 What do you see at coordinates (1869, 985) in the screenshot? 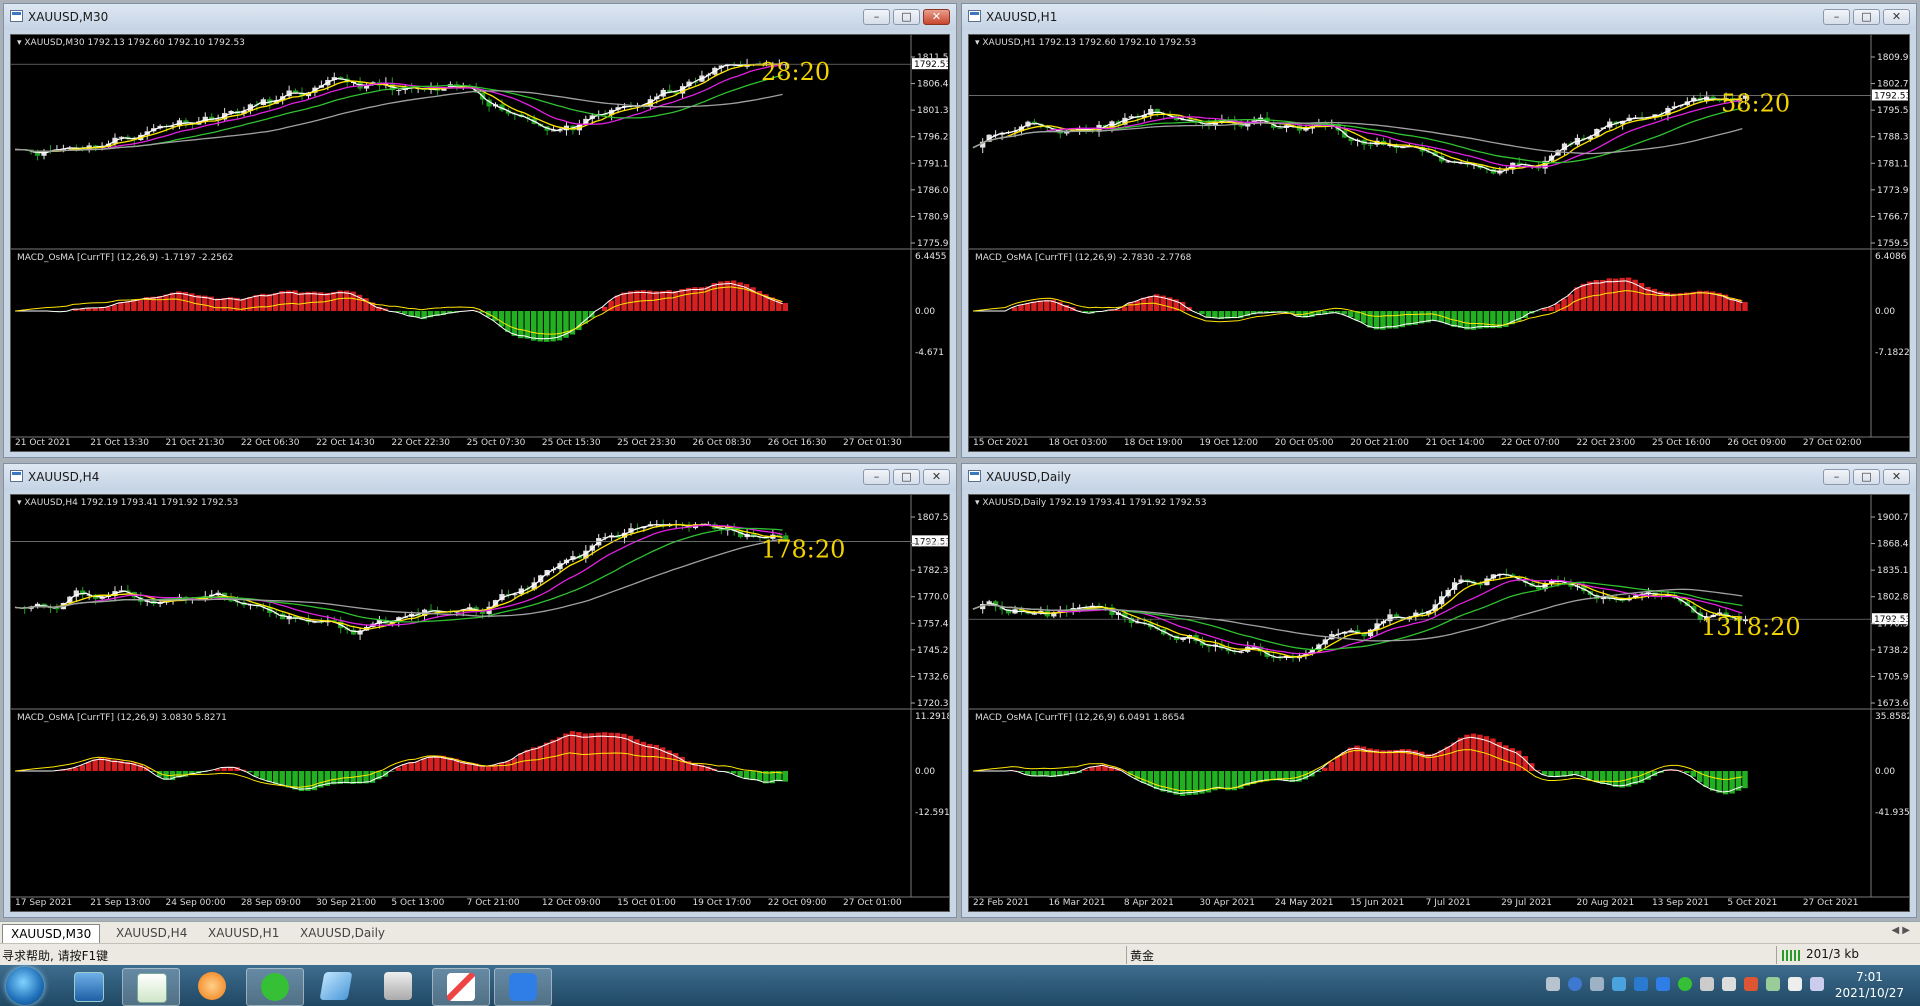
I see `taskbar-clock: 7:01 2021/10/27` at bounding box center [1869, 985].